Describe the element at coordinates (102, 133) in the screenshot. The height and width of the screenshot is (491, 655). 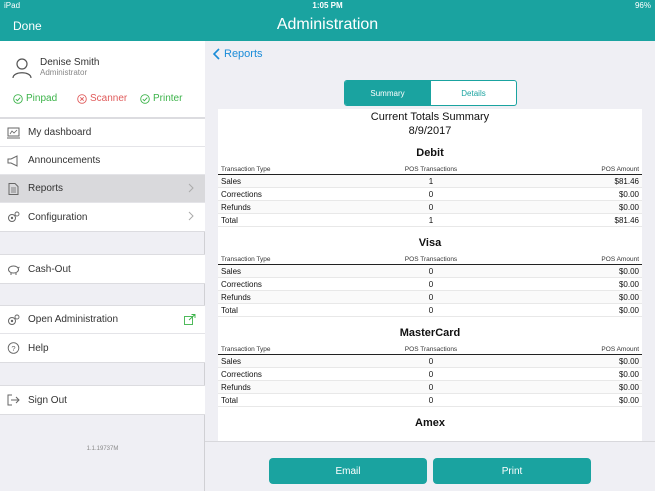
I see `sidebar-item-my-dashboard: My dashboard` at that location.